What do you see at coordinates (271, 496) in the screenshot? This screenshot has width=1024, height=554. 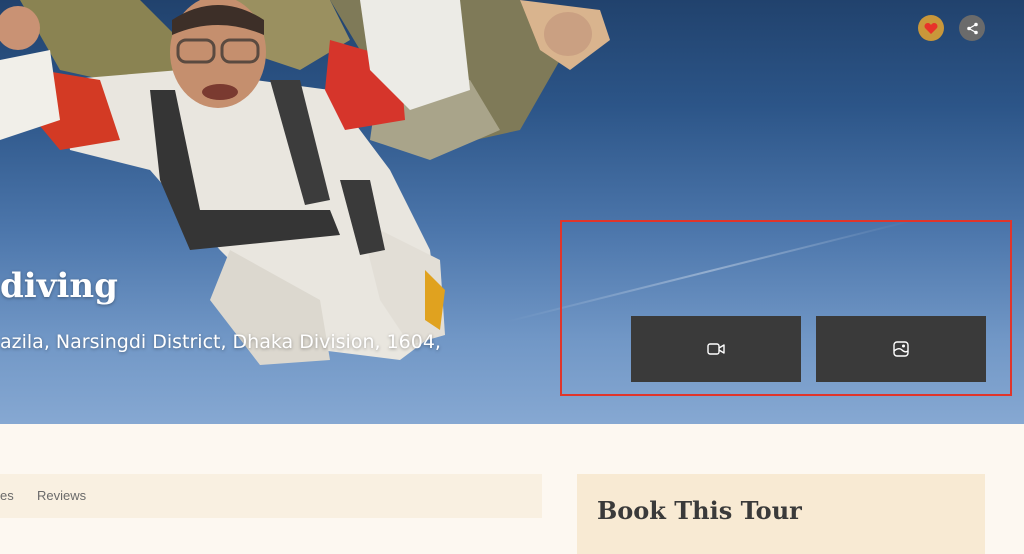 I see `tour-tabs: es Reviews` at bounding box center [271, 496].